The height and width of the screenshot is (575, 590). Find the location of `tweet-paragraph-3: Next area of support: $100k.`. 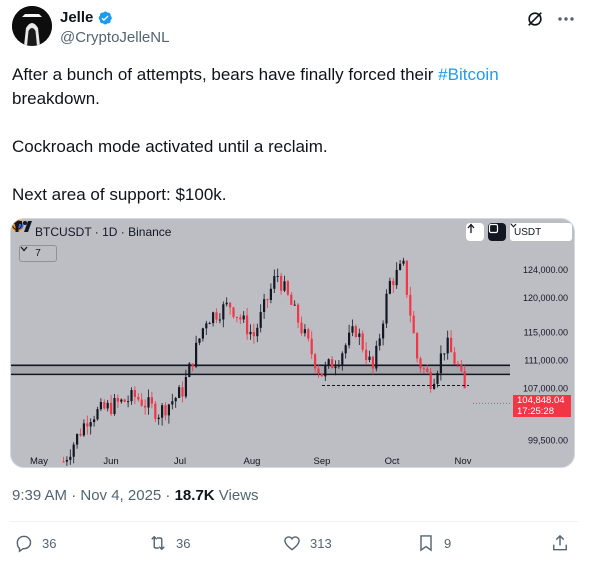

tweet-paragraph-3: Next area of support: $100k. is located at coordinates (119, 194).